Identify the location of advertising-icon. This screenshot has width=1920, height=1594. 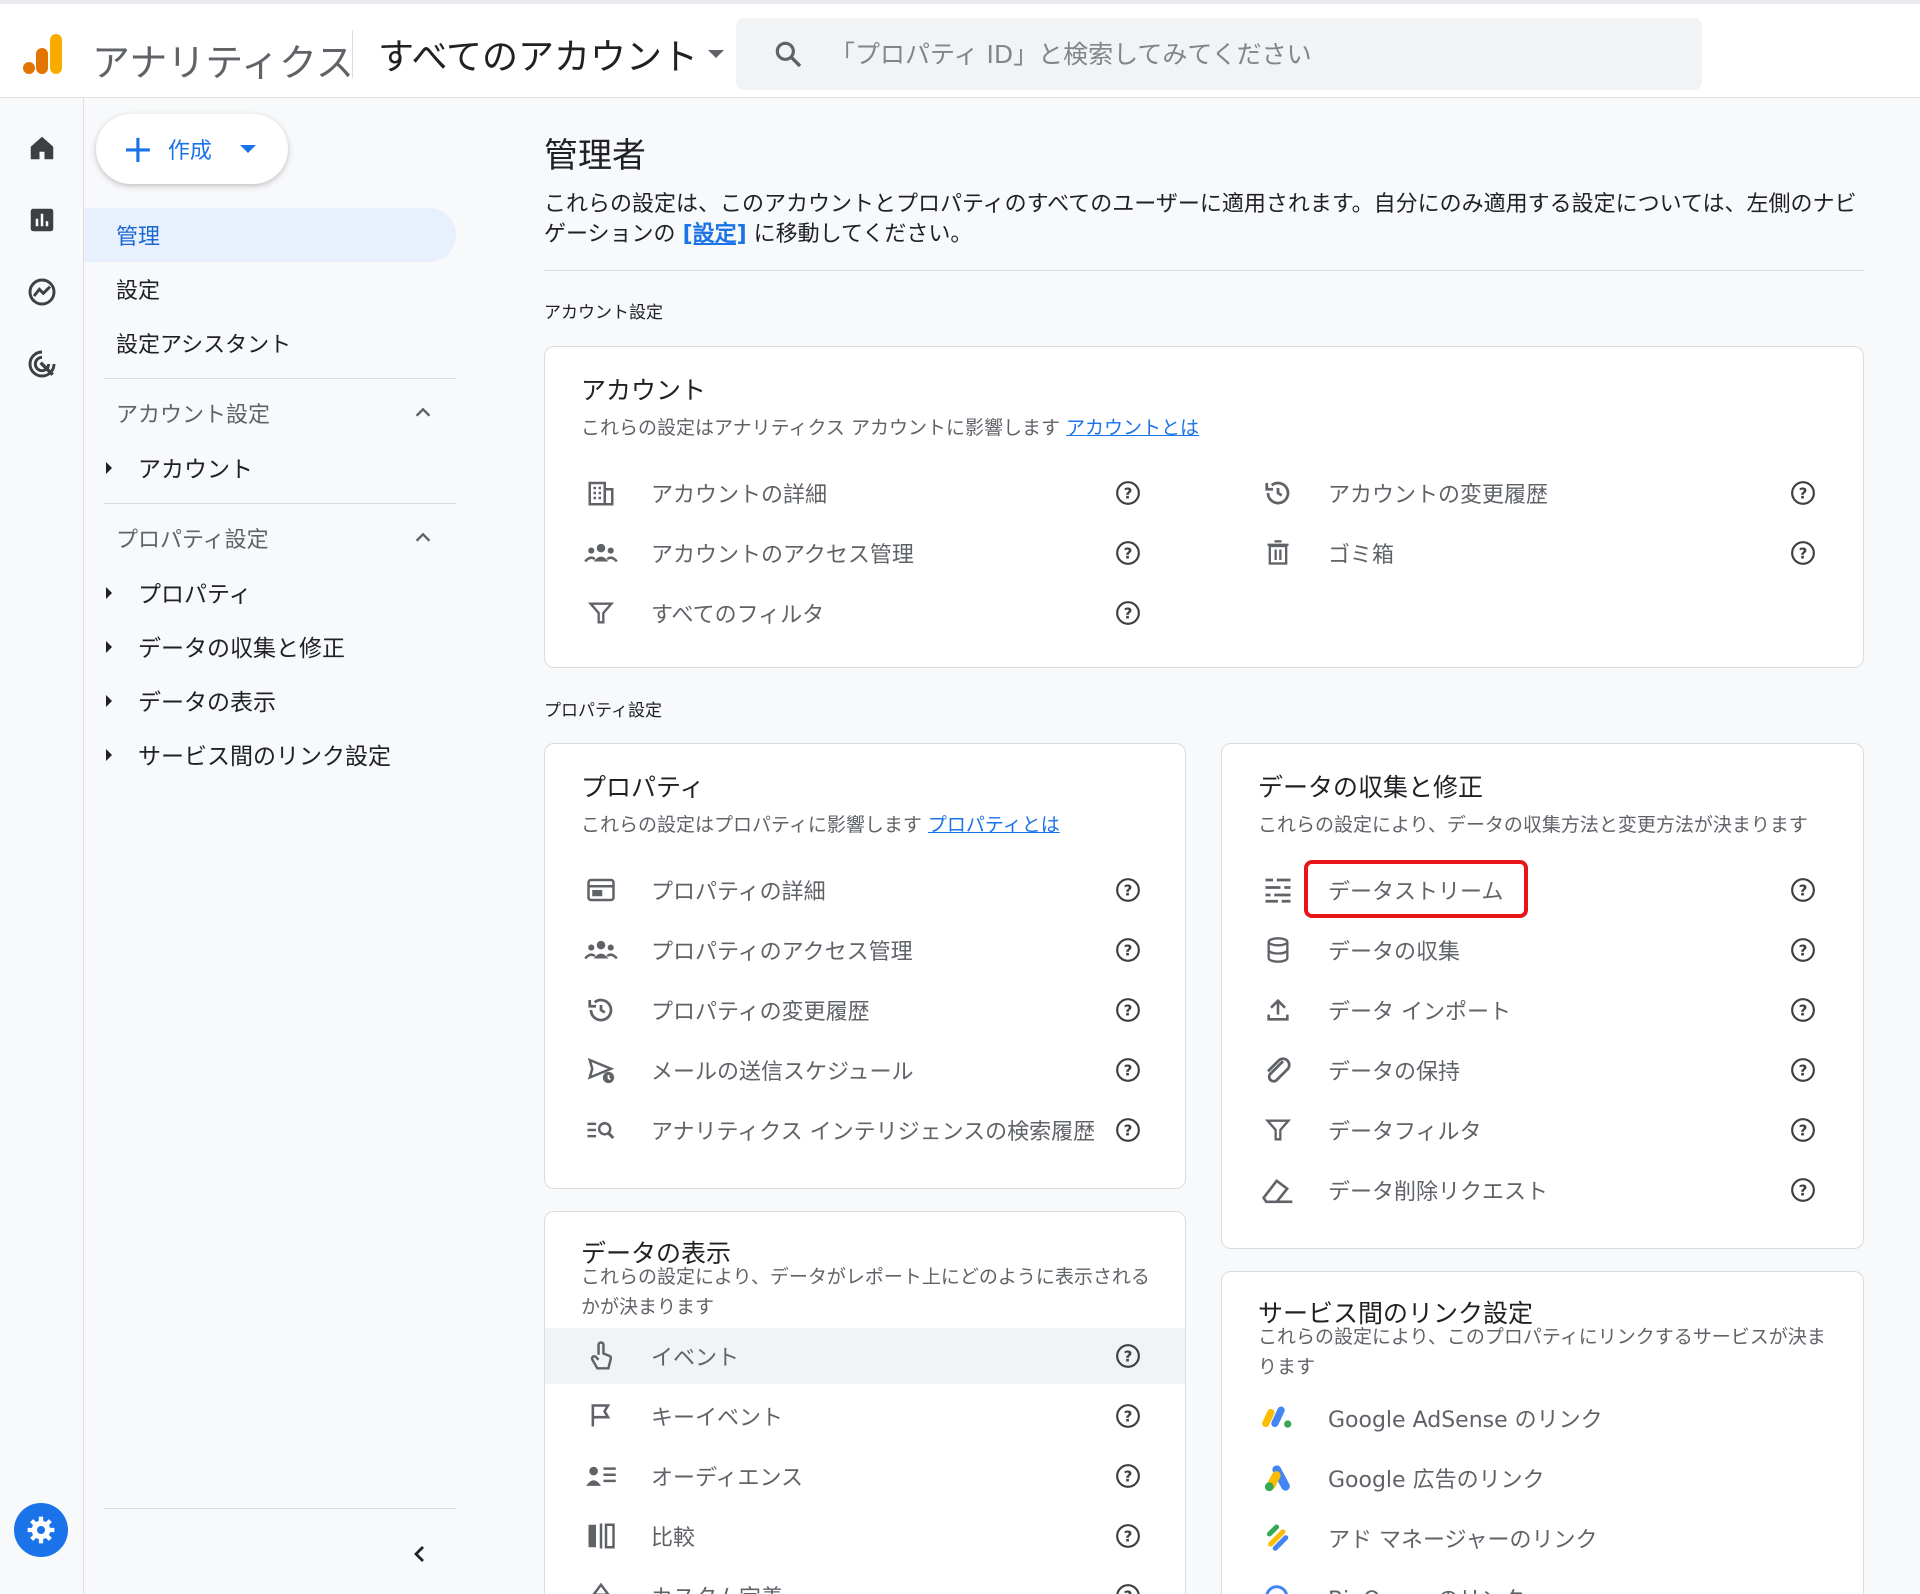
(42, 364).